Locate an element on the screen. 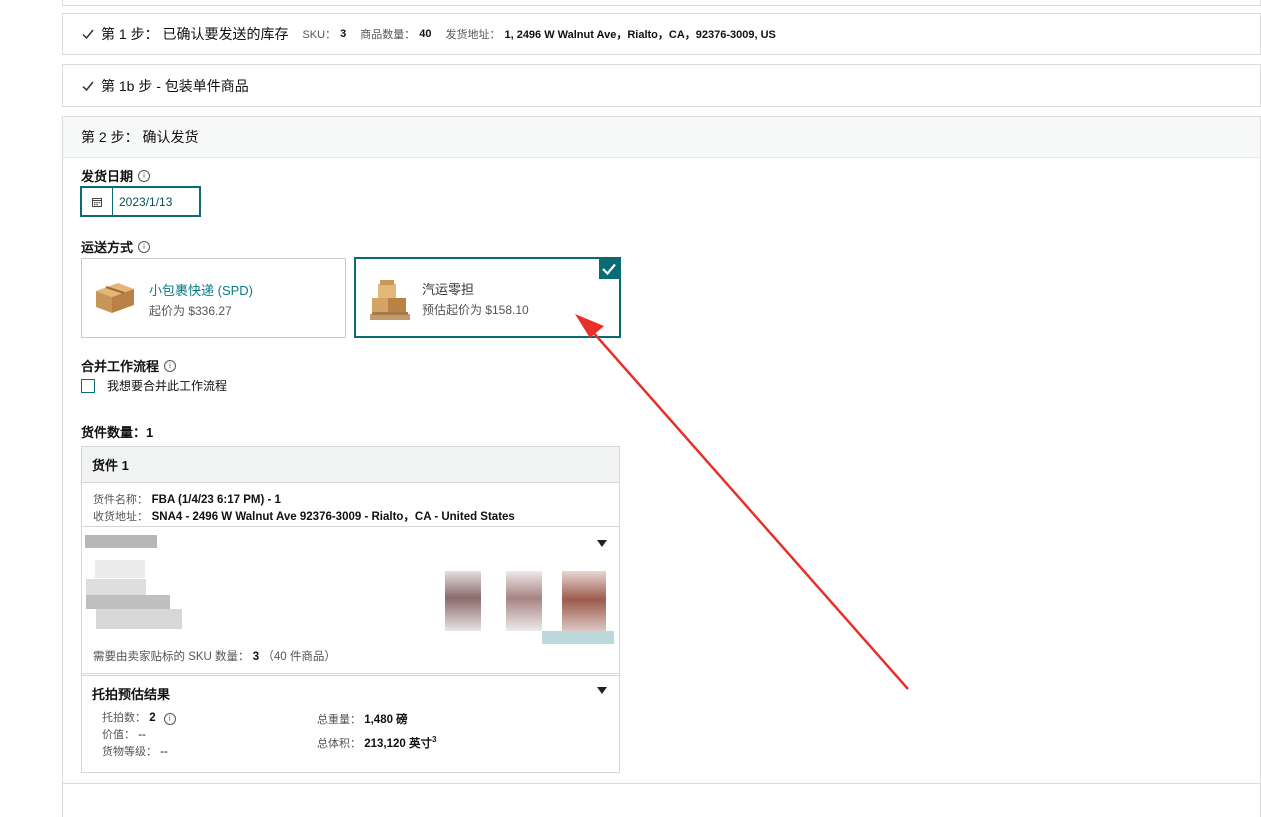 This screenshot has width=1261, height=817. arrow-head is located at coordinates (589, 326).